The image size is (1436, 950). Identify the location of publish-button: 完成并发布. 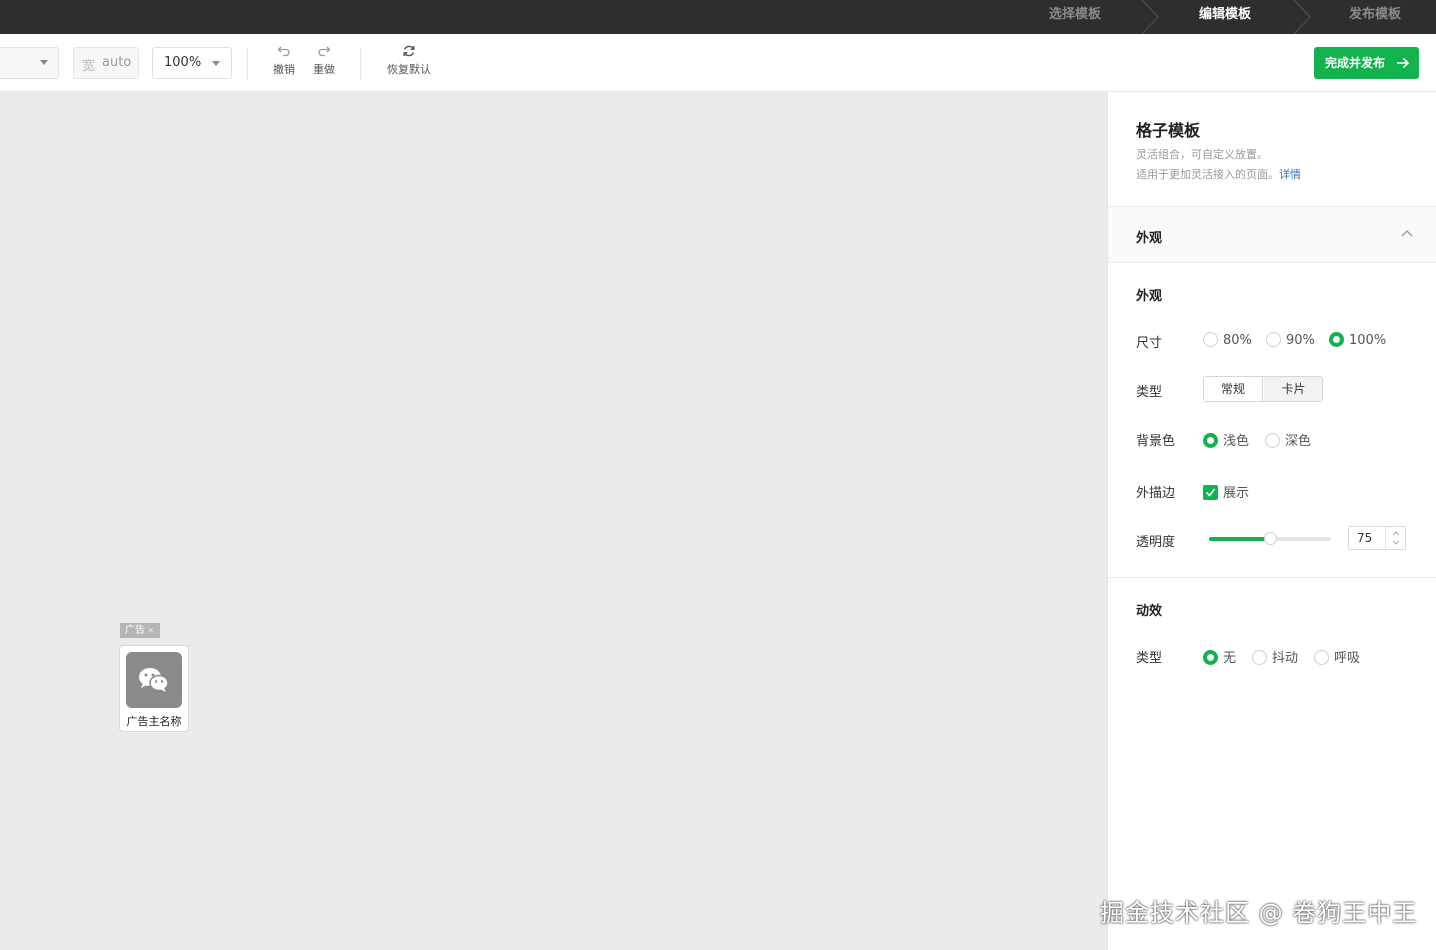
(1366, 63).